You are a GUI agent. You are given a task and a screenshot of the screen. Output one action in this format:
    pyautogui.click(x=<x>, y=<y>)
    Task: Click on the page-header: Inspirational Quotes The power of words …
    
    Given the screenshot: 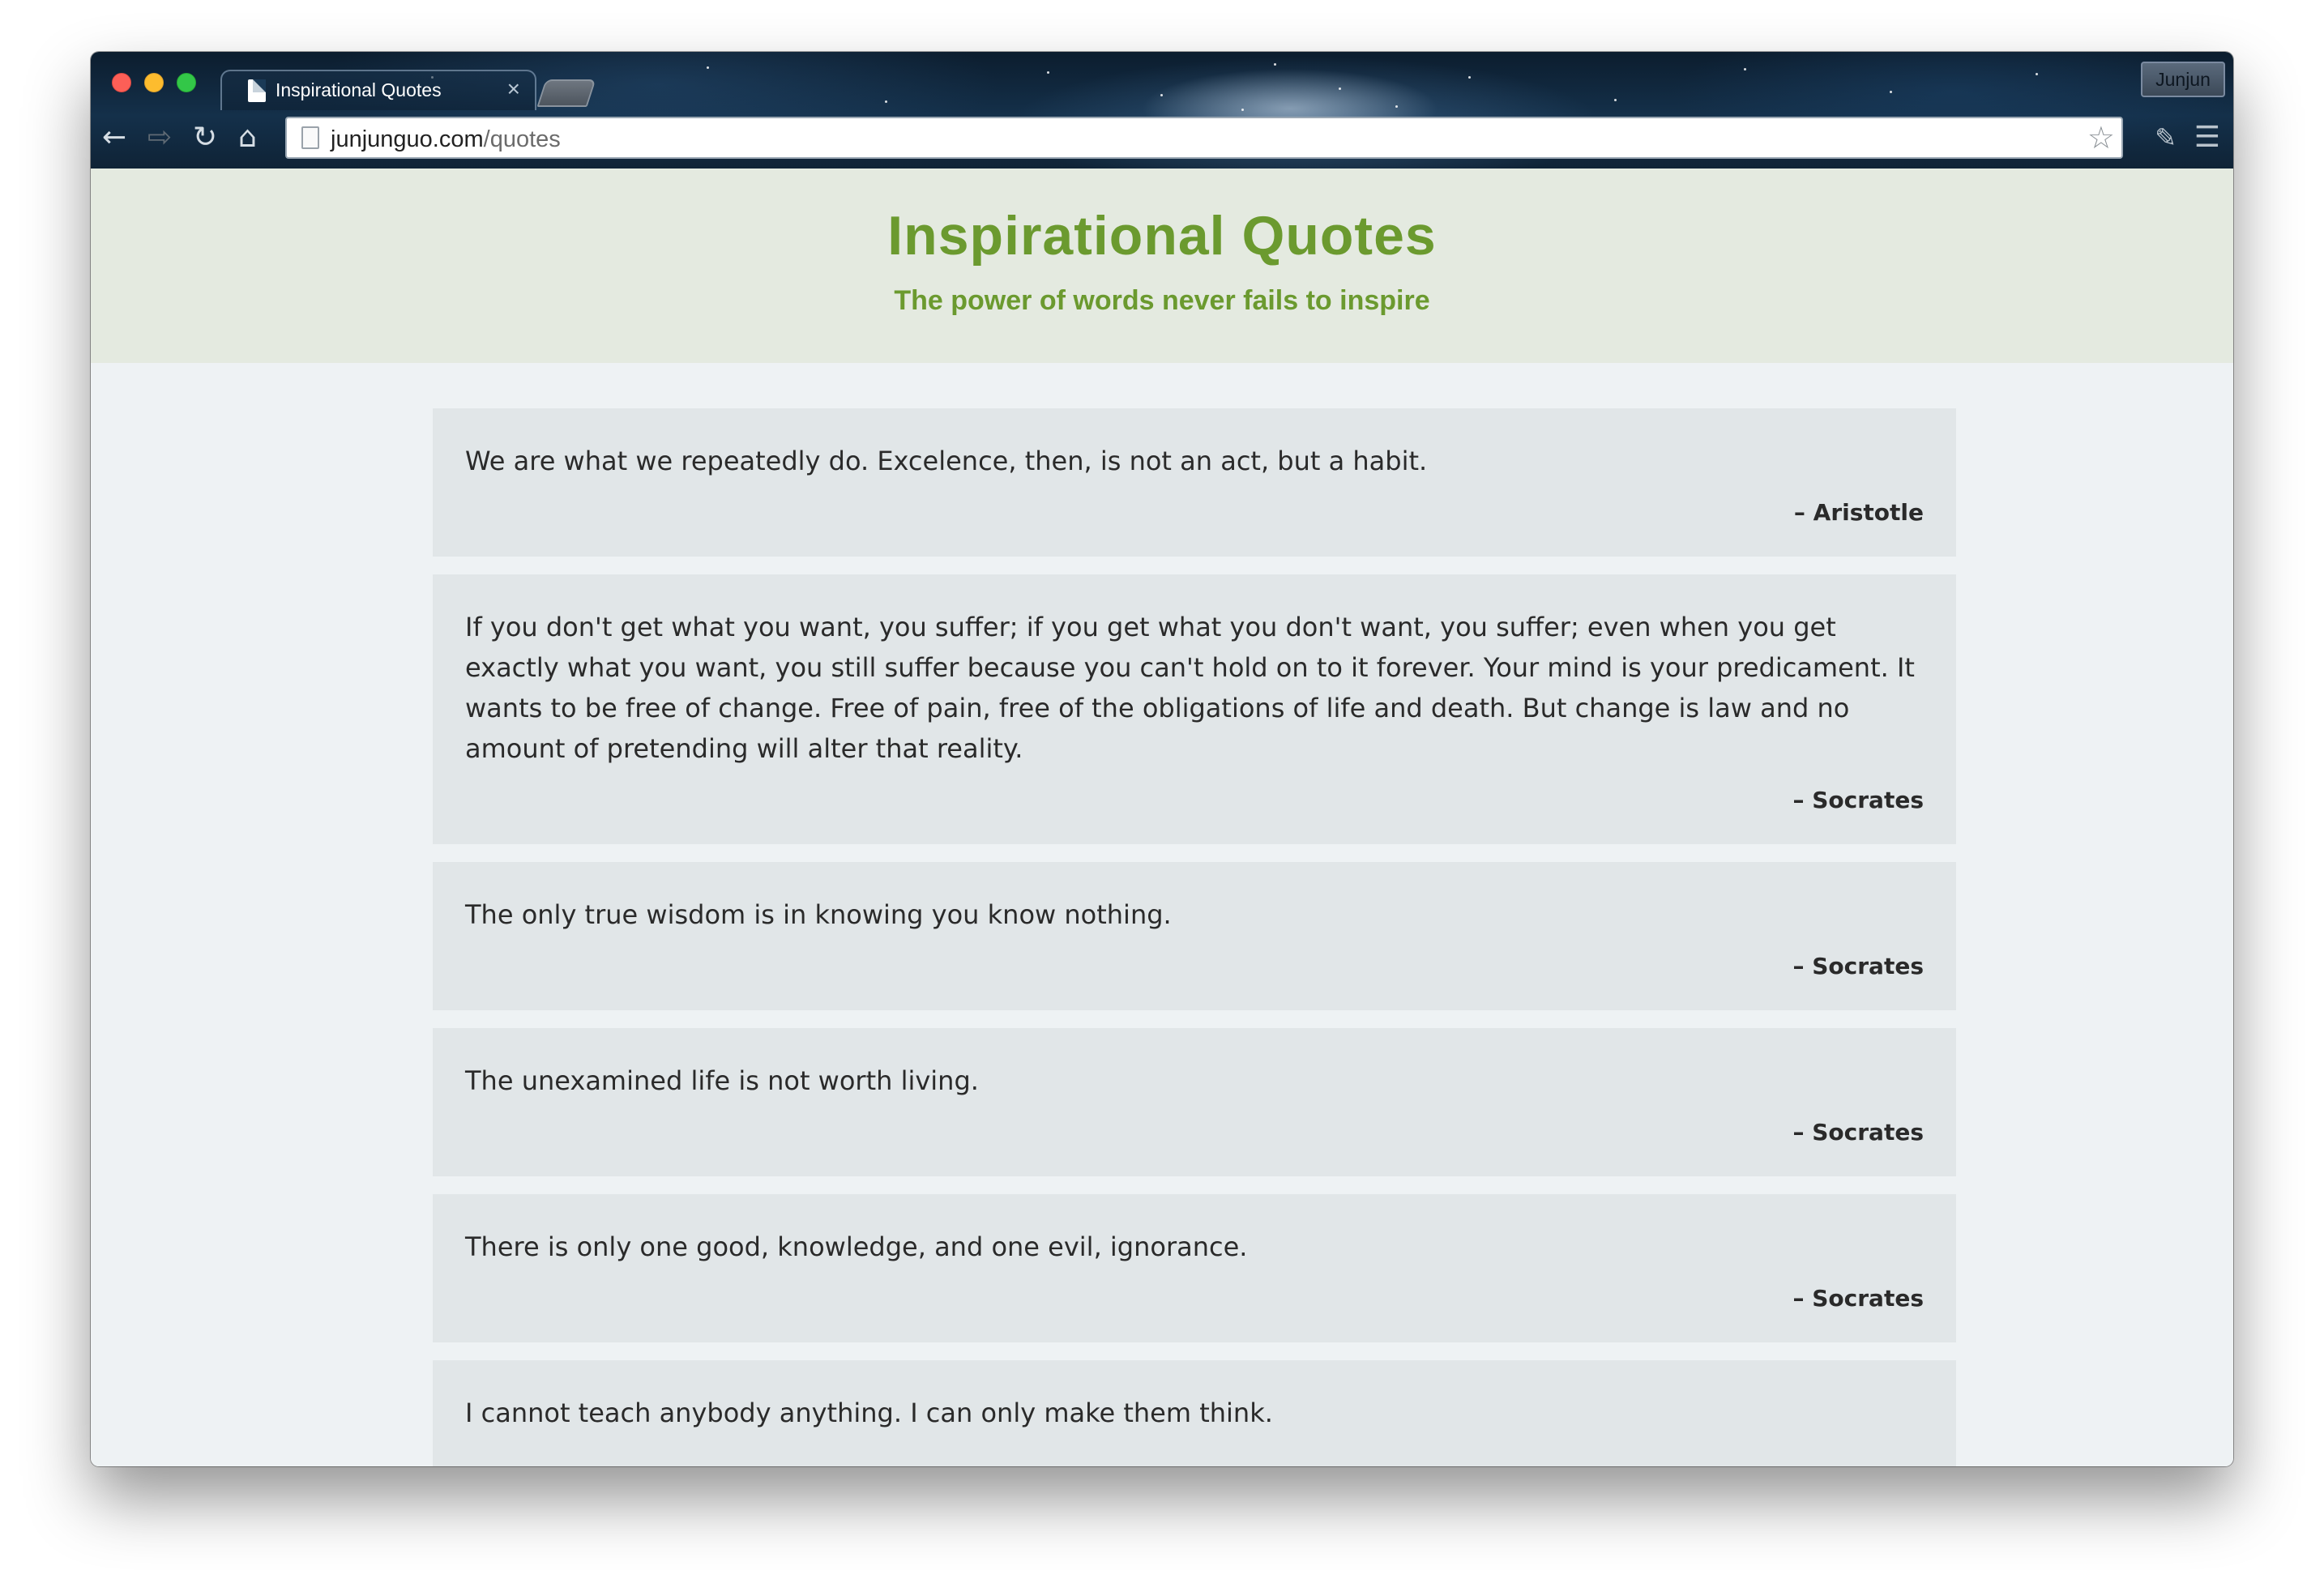 What is the action you would take?
    pyautogui.click(x=1162, y=266)
    